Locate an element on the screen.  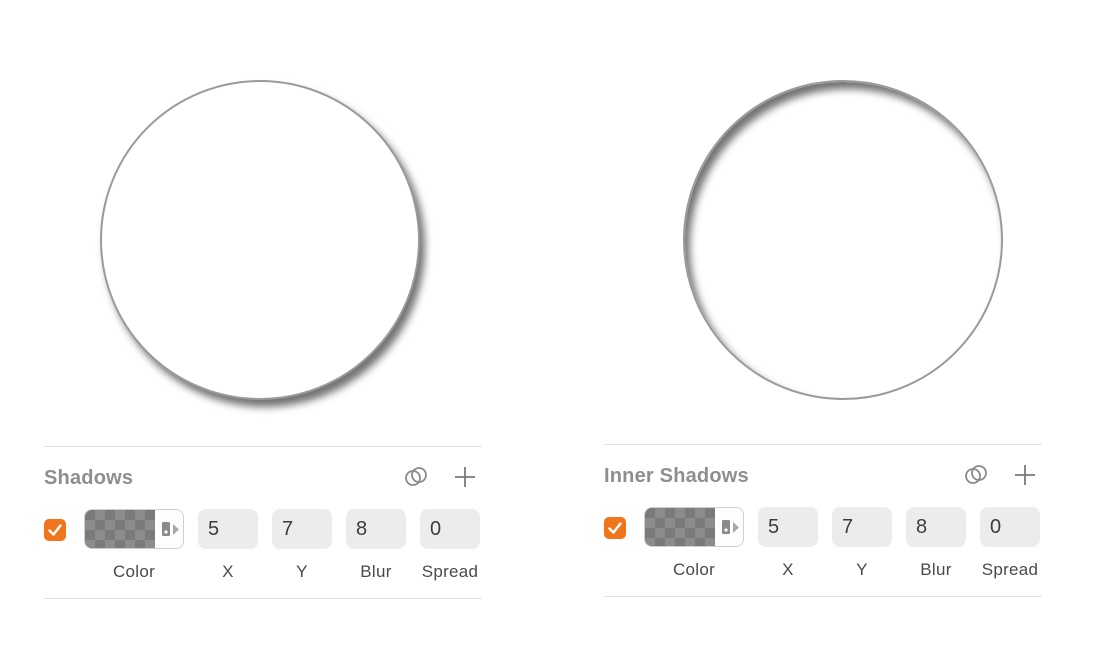
inner-shadow-color-well is located at coordinates (694, 527).